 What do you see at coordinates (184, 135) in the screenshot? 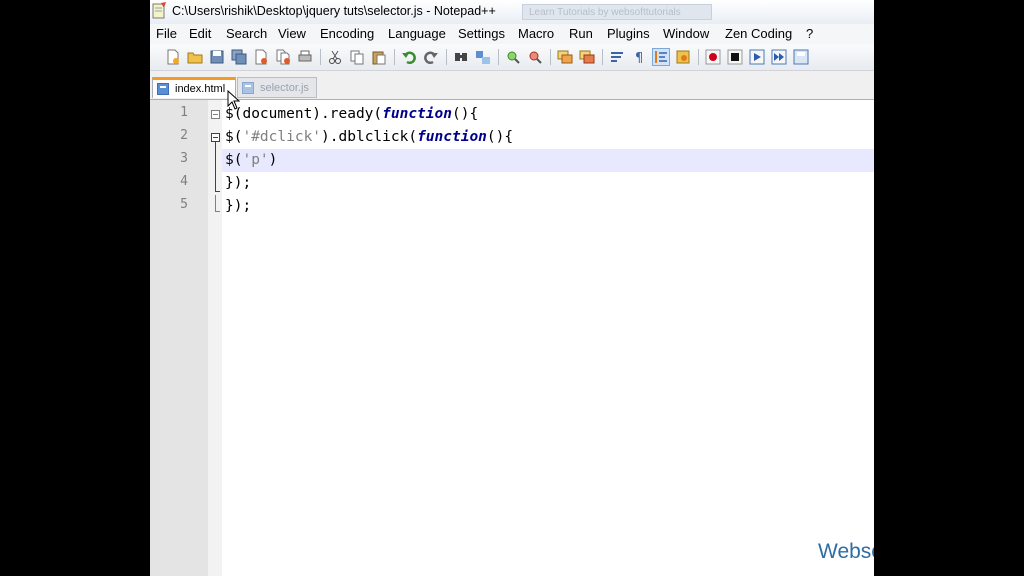
I see `line-number: 2` at bounding box center [184, 135].